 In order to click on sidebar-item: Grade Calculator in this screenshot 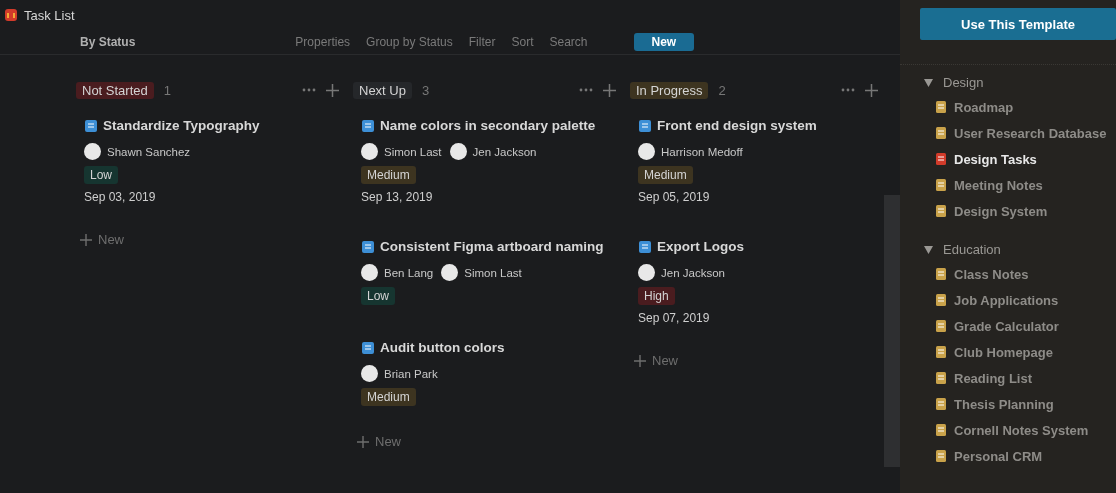, I will do `click(1018, 326)`.